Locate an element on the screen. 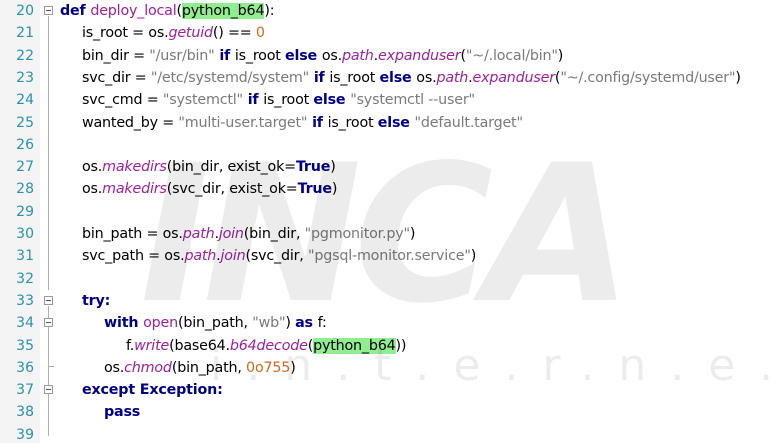  code-text: def deploy_local(python_b64): is located at coordinates (167, 11).